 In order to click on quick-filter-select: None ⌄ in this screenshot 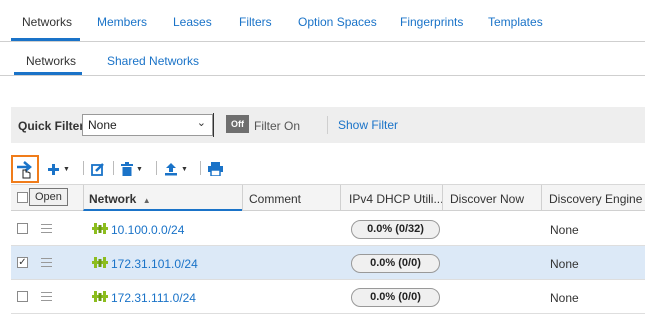, I will do `click(147, 125)`.